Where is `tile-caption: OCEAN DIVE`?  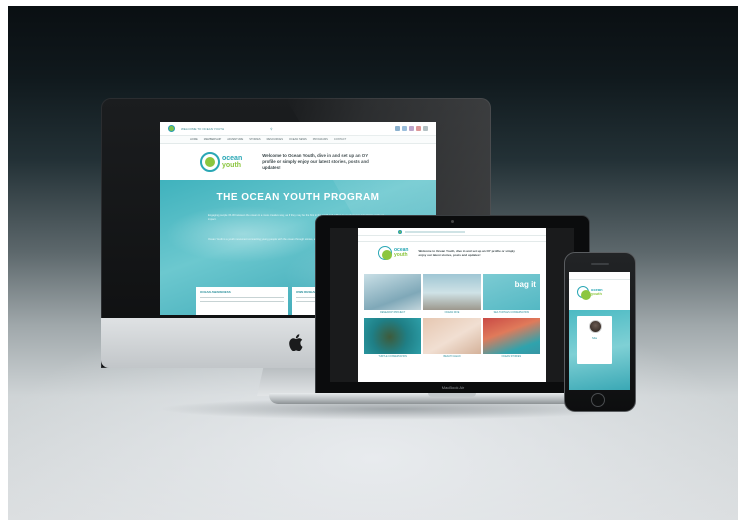
tile-caption: OCEAN DIVE is located at coordinates (452, 313).